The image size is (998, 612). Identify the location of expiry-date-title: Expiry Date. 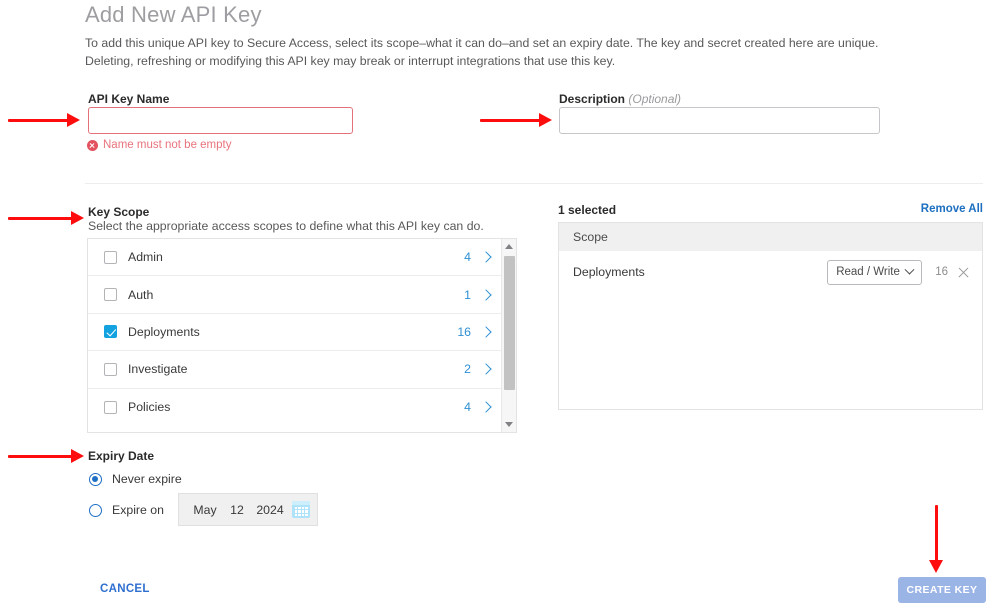
(121, 456).